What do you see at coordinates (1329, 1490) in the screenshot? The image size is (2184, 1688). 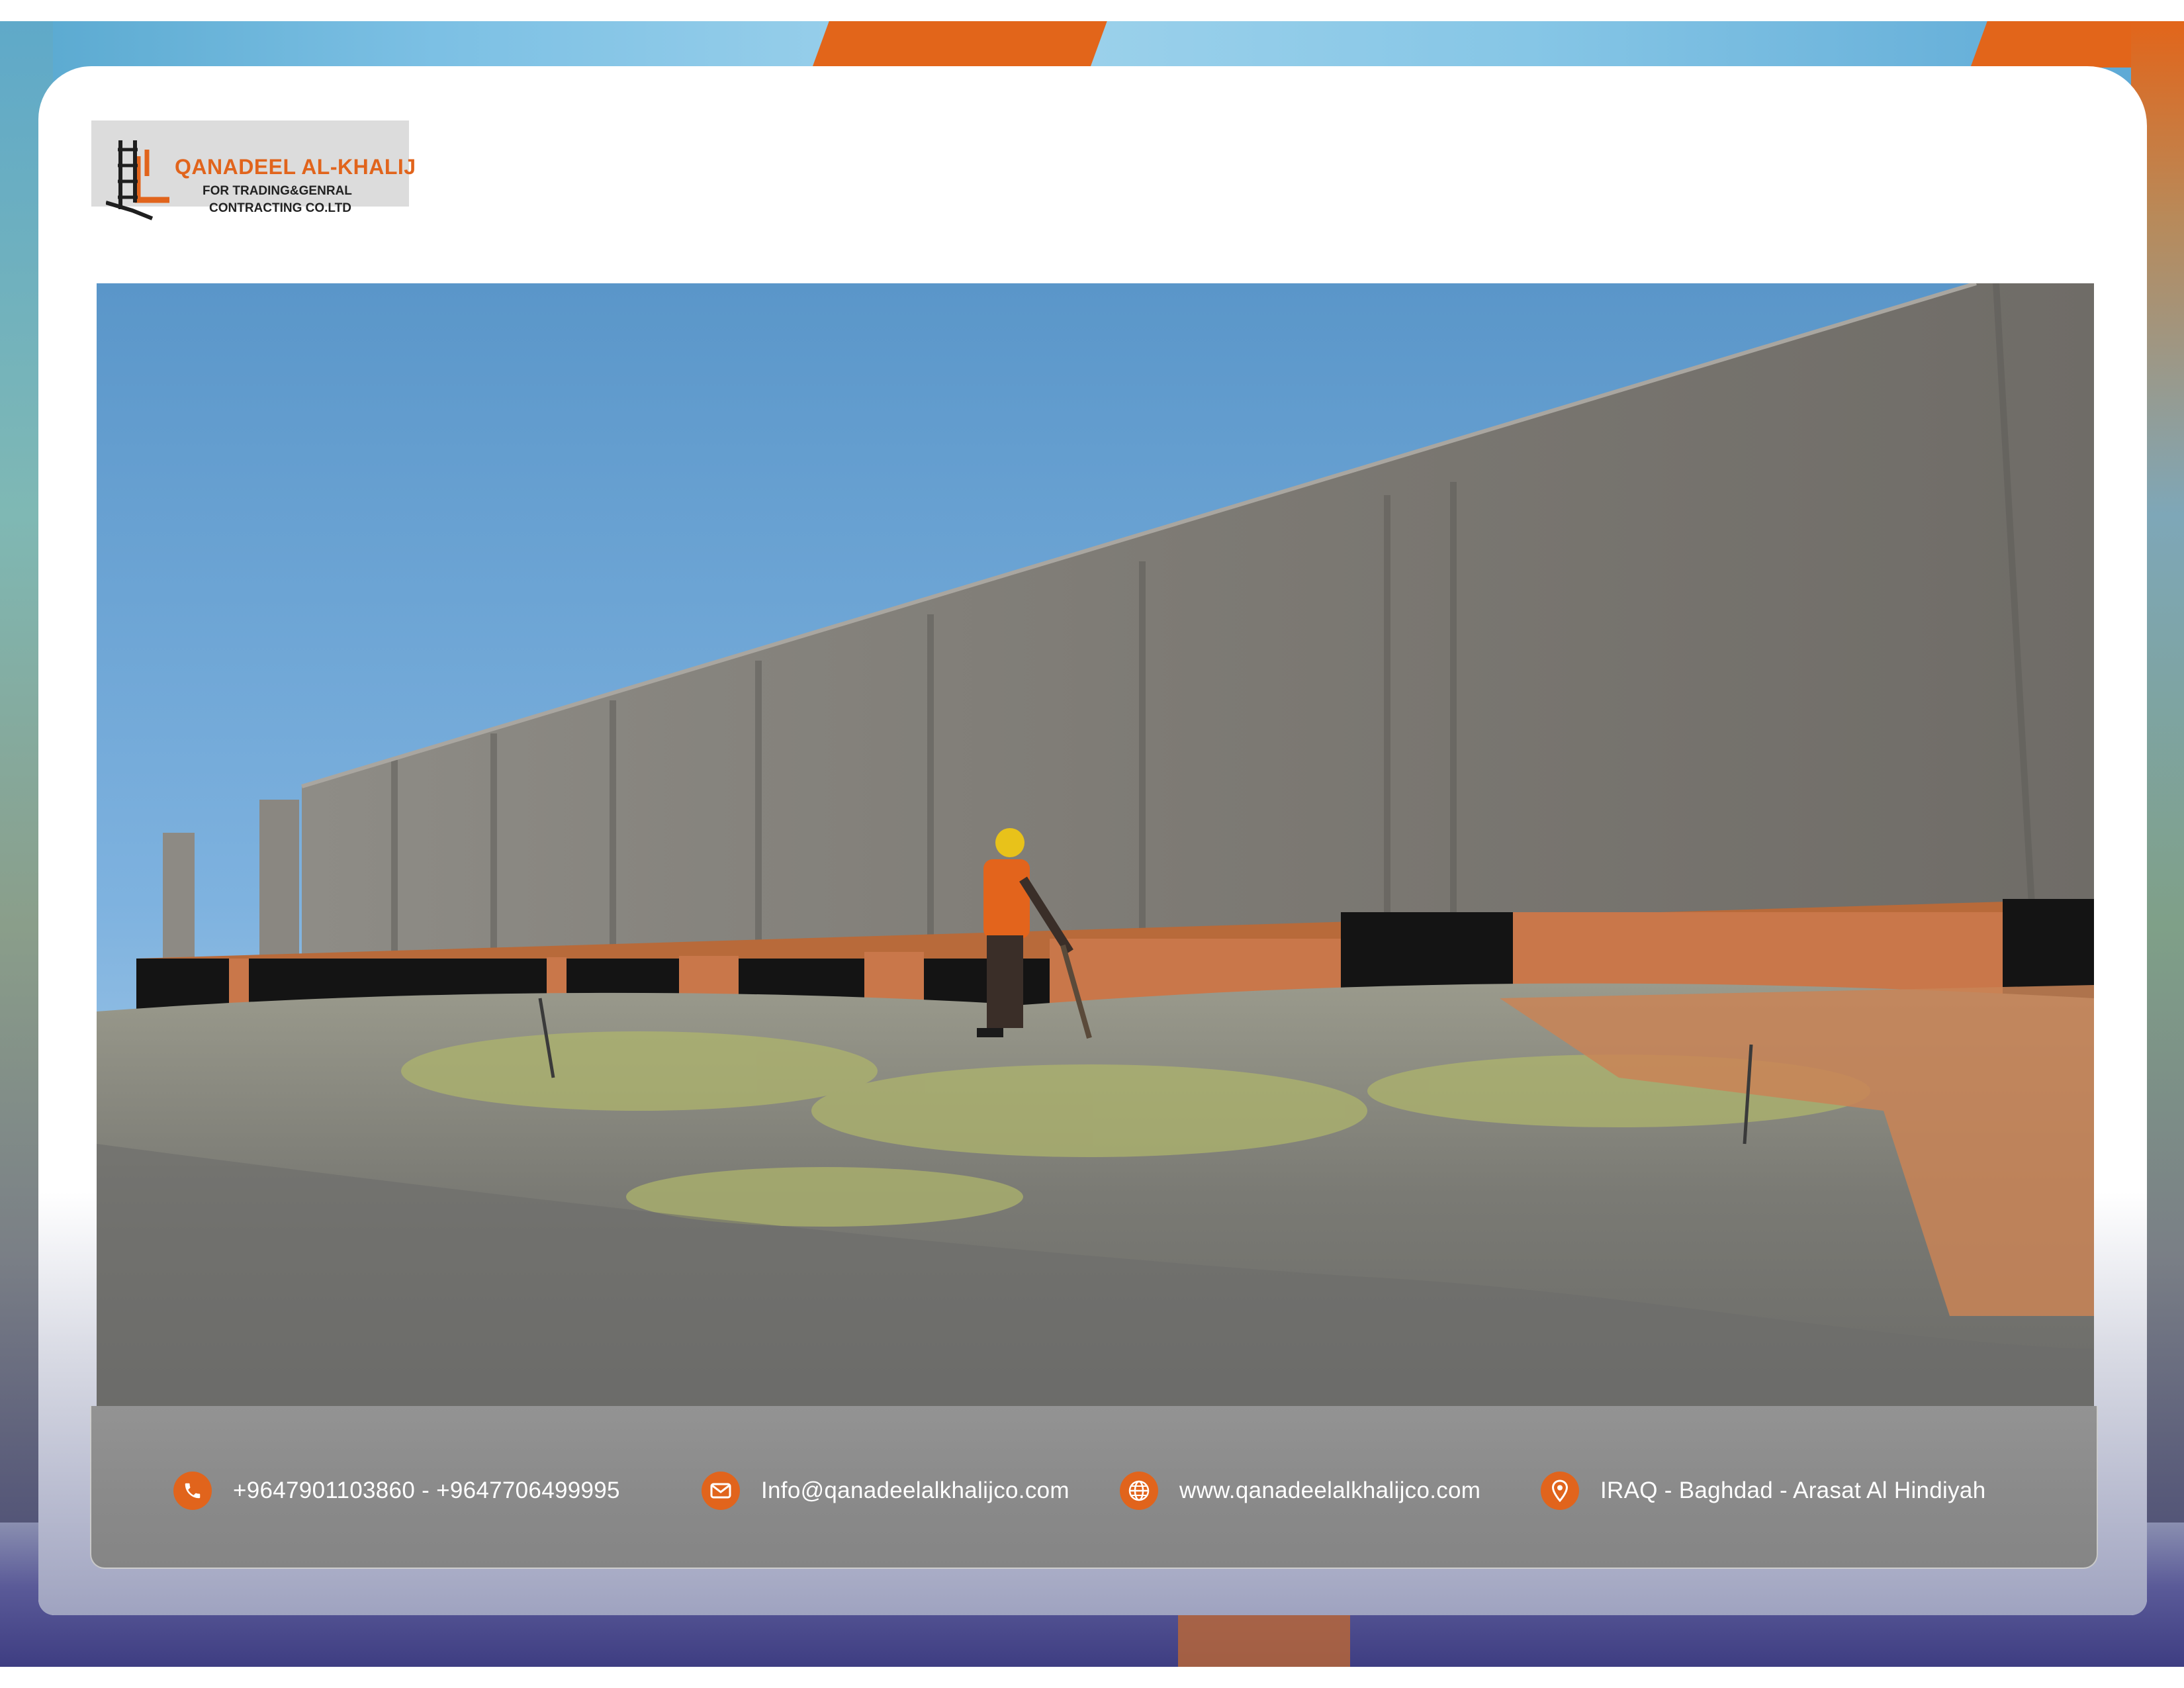 I see `website-url: www.qanadeelalkhalijco.com` at bounding box center [1329, 1490].